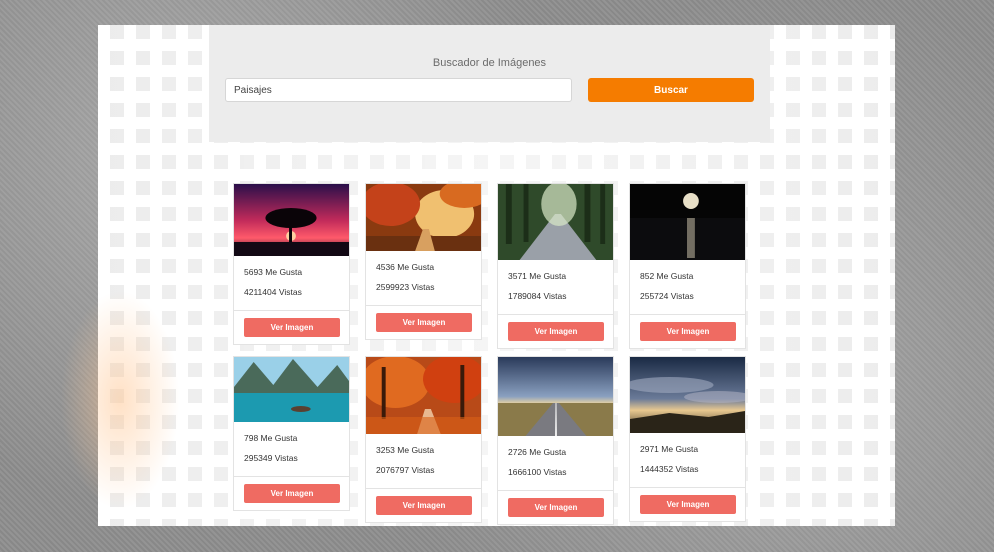 This screenshot has width=994, height=552. Describe the element at coordinates (398, 90) in the screenshot. I see `search-input` at that location.